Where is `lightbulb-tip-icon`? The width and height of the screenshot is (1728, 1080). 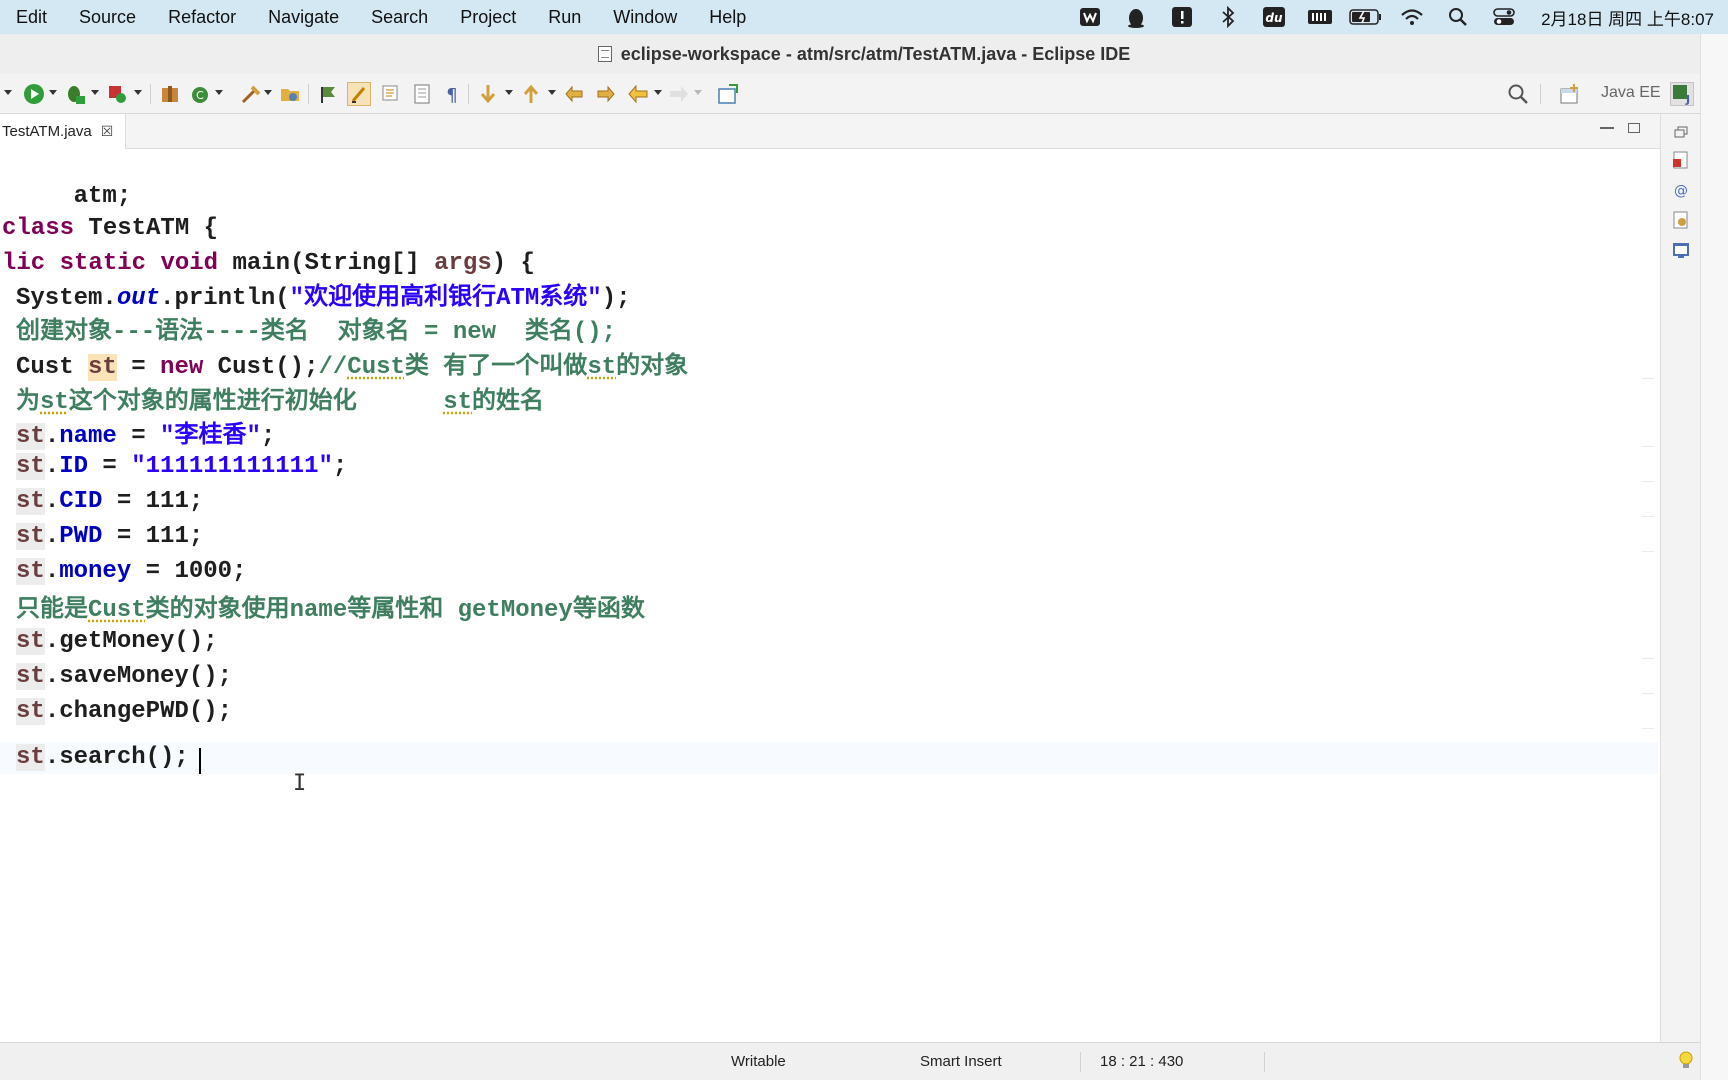
lightbulb-tip-icon is located at coordinates (1686, 1063).